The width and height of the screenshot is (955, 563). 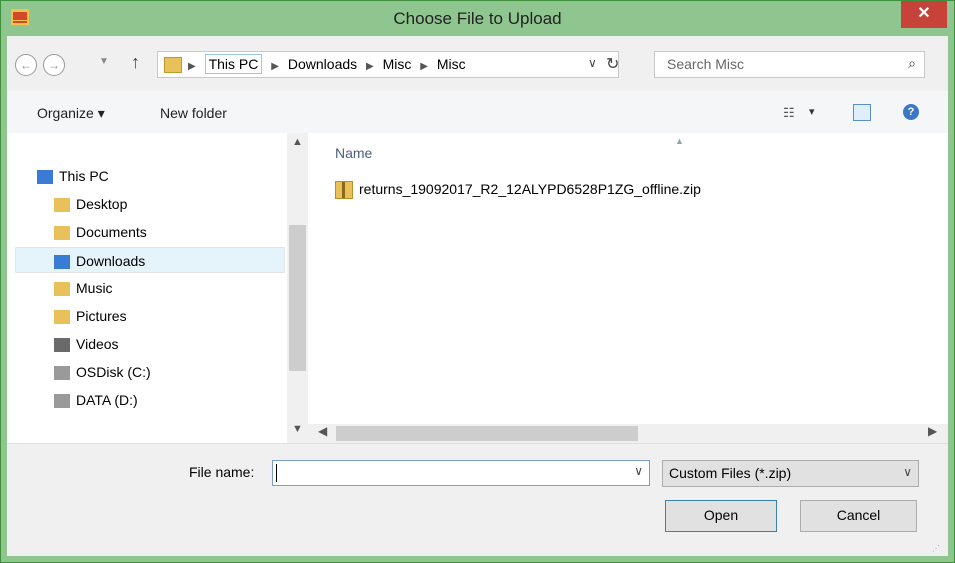 I want to click on nav-item-label: Desktop, so click(x=102, y=204).